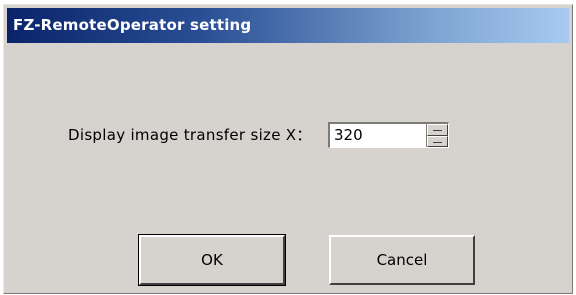 This screenshot has height=295, width=576. What do you see at coordinates (437, 130) in the screenshot?
I see `spin-up-icon` at bounding box center [437, 130].